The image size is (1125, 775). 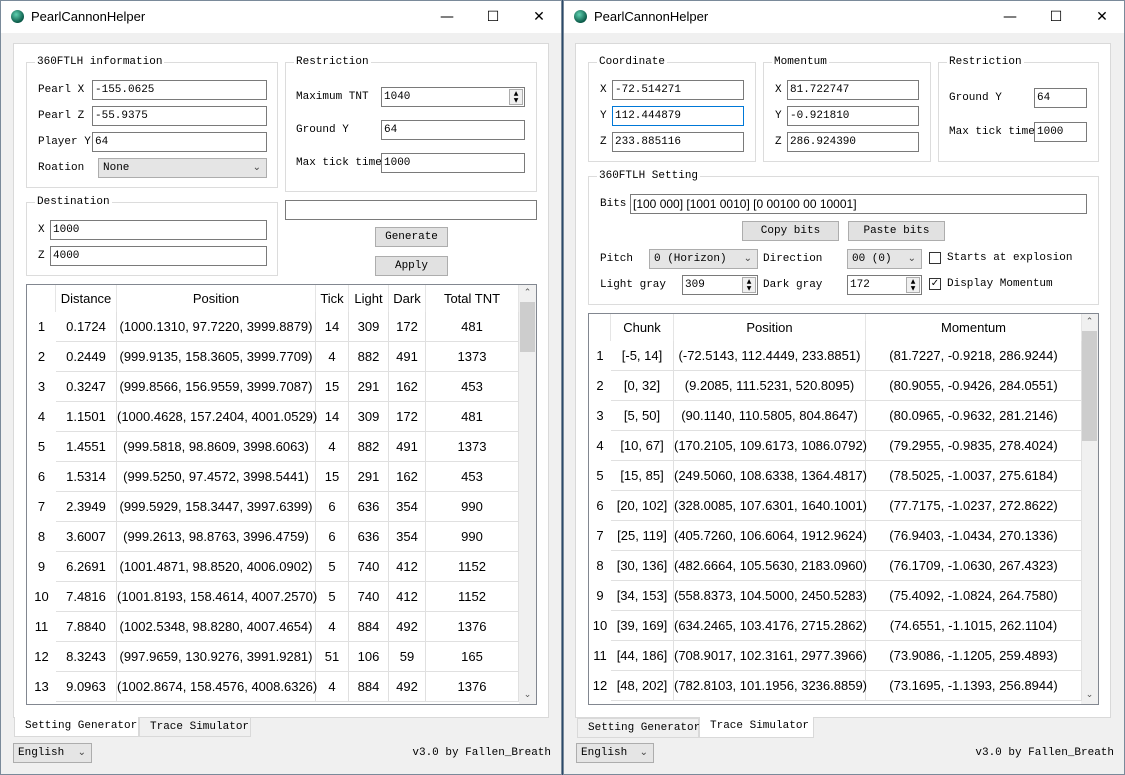 What do you see at coordinates (86, 447) in the screenshot?
I see `table-cell: 1.4551` at bounding box center [86, 447].